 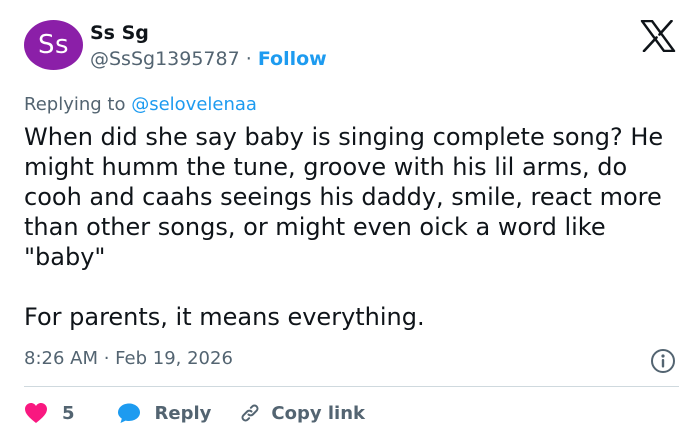 I want to click on tweet-timestamp: 8:26 AM · Feb 19, 2026, so click(x=128, y=358).